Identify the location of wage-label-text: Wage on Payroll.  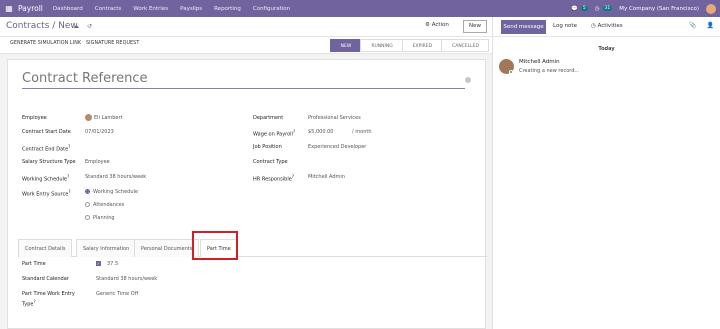
(273, 134).